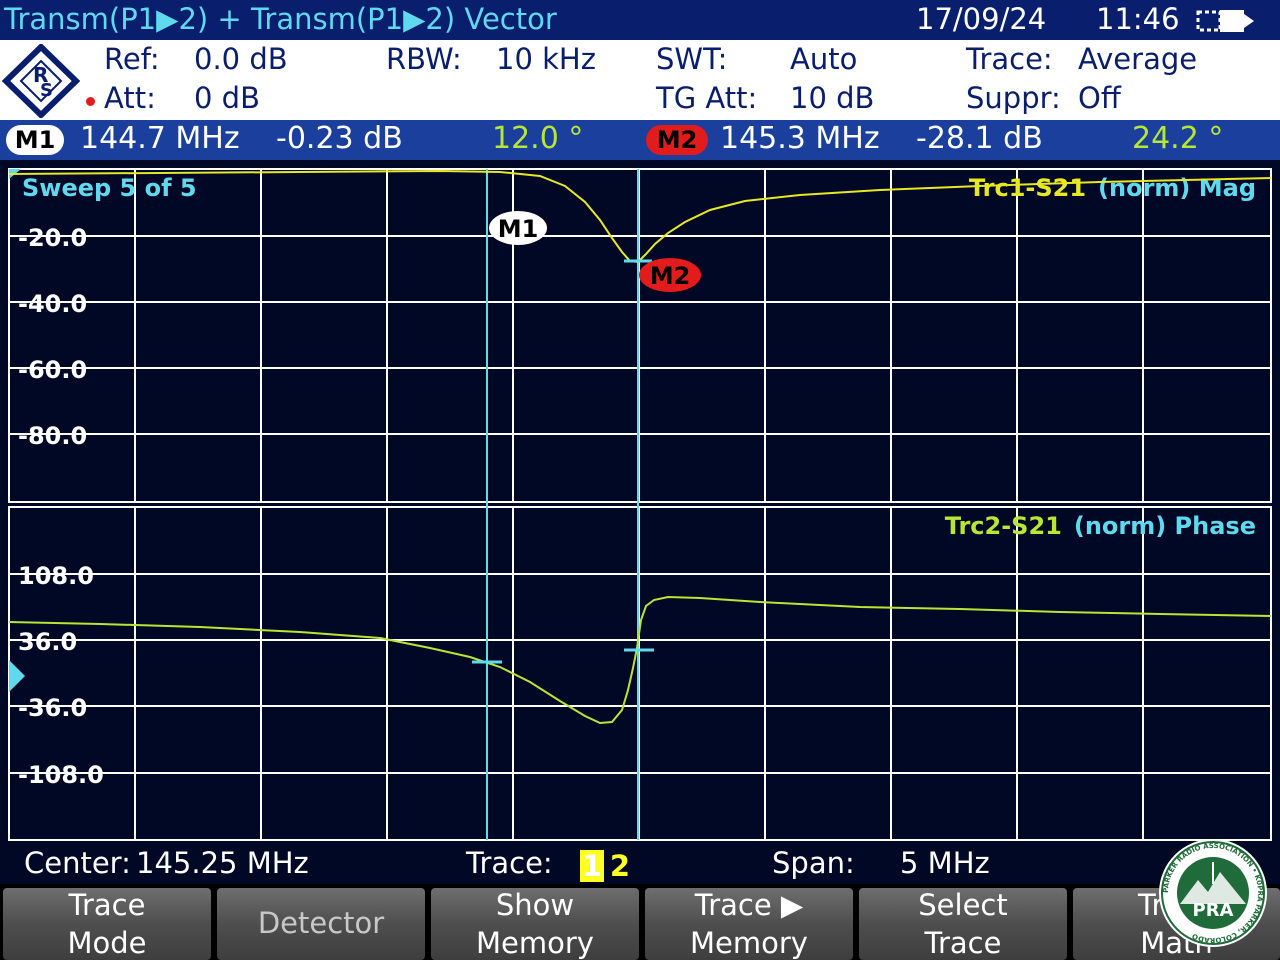 This screenshot has height=960, width=1280. What do you see at coordinates (17, 676) in the screenshot?
I see `lower-ref-triangle-icon` at bounding box center [17, 676].